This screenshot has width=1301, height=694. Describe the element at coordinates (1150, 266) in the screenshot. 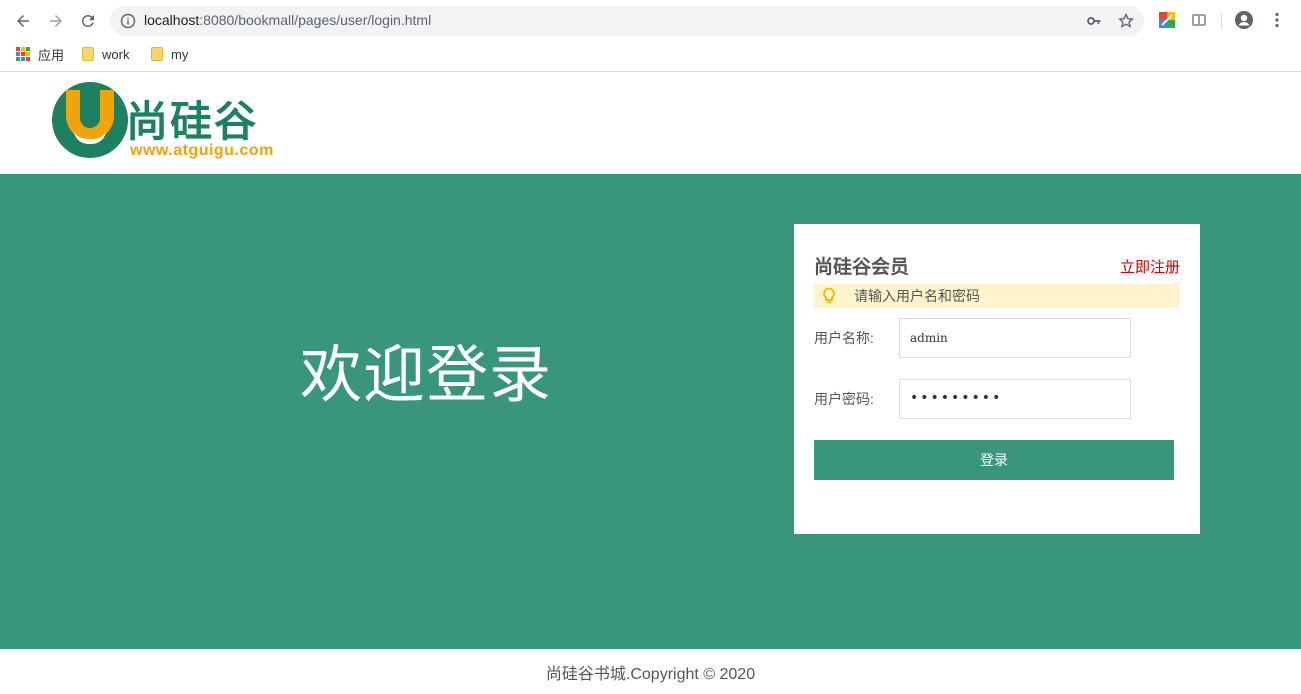

I see `register-link: 立即注册` at that location.